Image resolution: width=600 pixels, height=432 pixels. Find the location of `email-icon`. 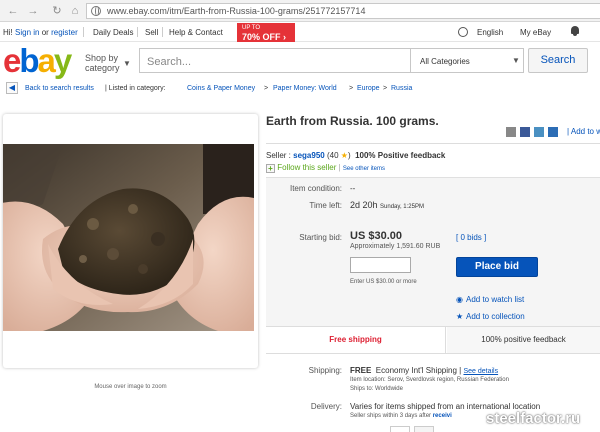

email-icon is located at coordinates (511, 132).